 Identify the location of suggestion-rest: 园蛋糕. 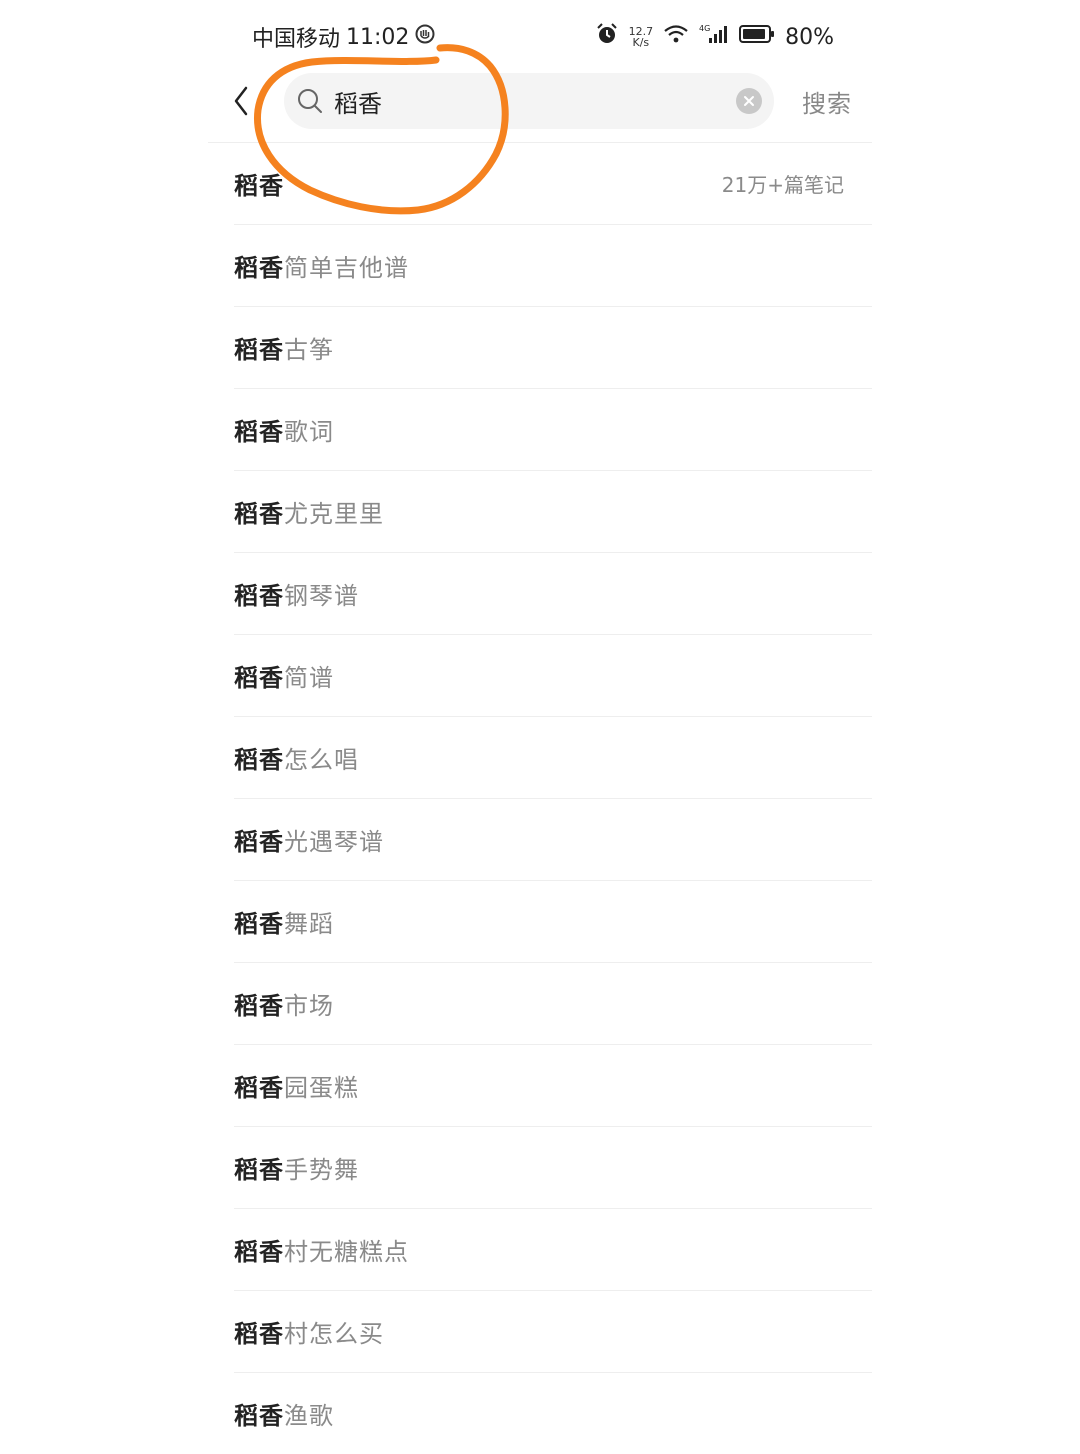
(321, 1088).